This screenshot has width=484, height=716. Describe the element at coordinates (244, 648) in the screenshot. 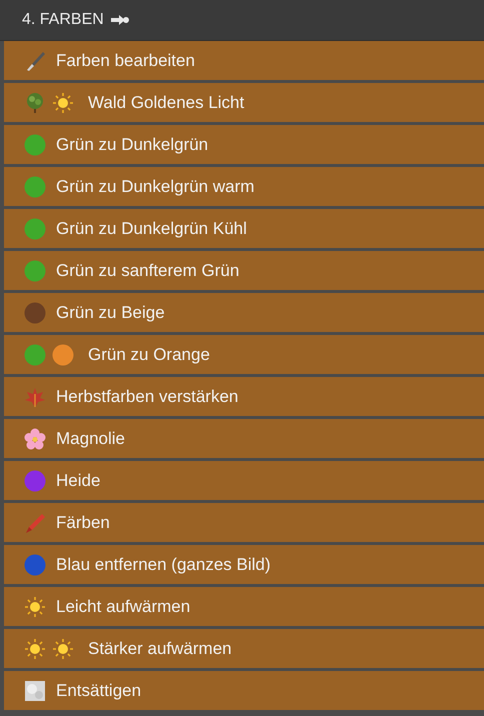

I see `menu-item: Stärker aufwärmen` at that location.